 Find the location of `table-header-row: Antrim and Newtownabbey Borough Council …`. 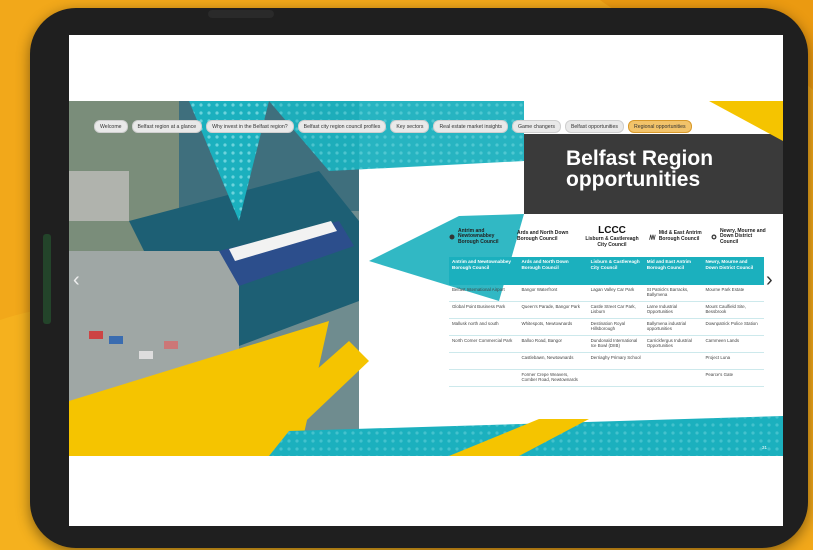

table-header-row: Antrim and Newtownabbey Borough Council … is located at coordinates (606, 271).